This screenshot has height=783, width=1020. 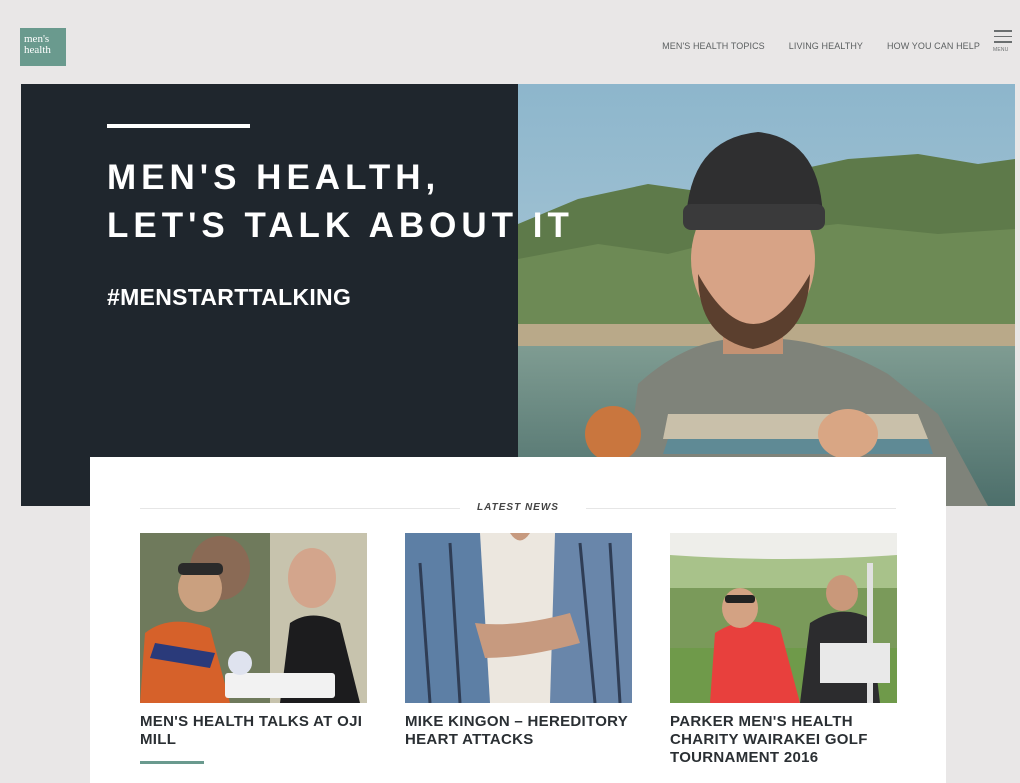 I want to click on news-card-title: MEN'S HEALTH TALKS AT OJI MILL, so click(x=253, y=731).